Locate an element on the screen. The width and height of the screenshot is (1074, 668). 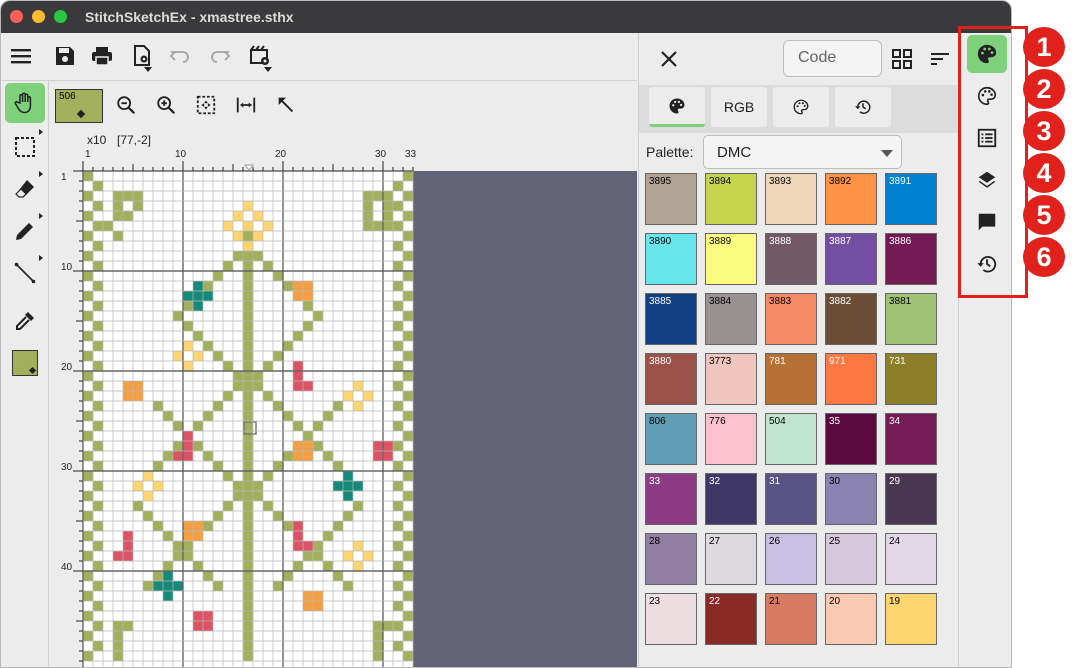
color-swatch: 33 is located at coordinates (671, 499).